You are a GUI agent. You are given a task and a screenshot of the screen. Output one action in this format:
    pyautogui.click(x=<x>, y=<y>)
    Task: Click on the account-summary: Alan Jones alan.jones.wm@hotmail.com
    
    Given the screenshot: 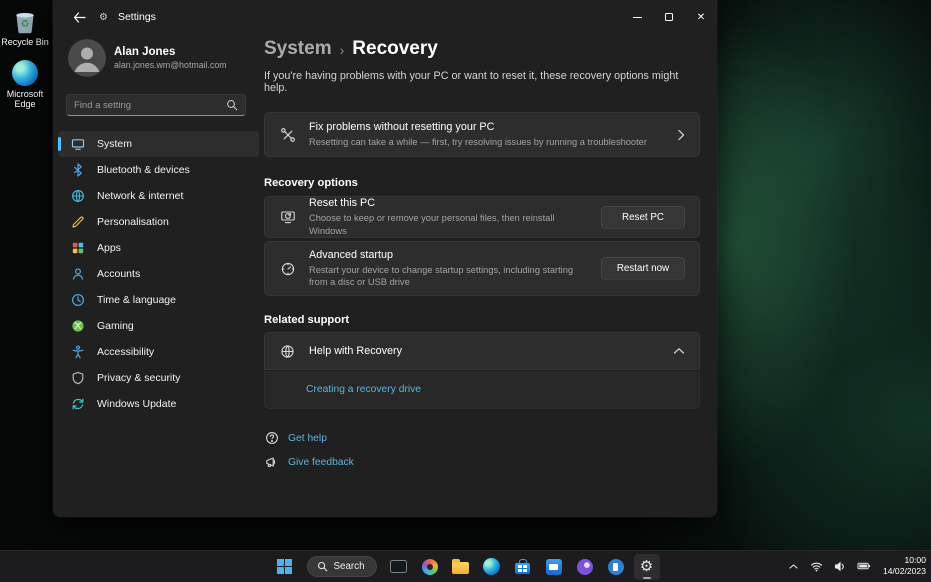 What is the action you would take?
    pyautogui.click(x=166, y=58)
    